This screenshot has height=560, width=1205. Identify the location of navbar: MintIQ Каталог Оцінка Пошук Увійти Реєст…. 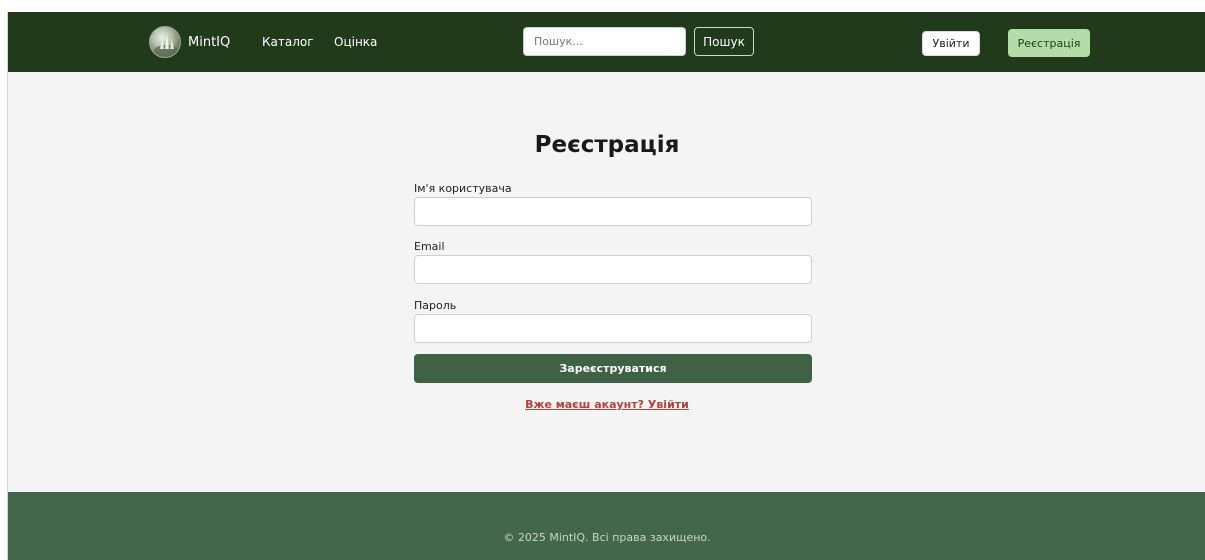
(606, 42).